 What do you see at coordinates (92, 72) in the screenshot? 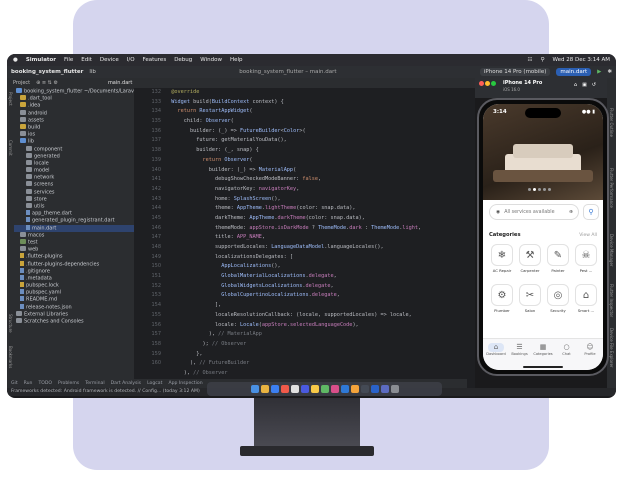
I see `breadcrumb-lib: lib` at bounding box center [92, 72].